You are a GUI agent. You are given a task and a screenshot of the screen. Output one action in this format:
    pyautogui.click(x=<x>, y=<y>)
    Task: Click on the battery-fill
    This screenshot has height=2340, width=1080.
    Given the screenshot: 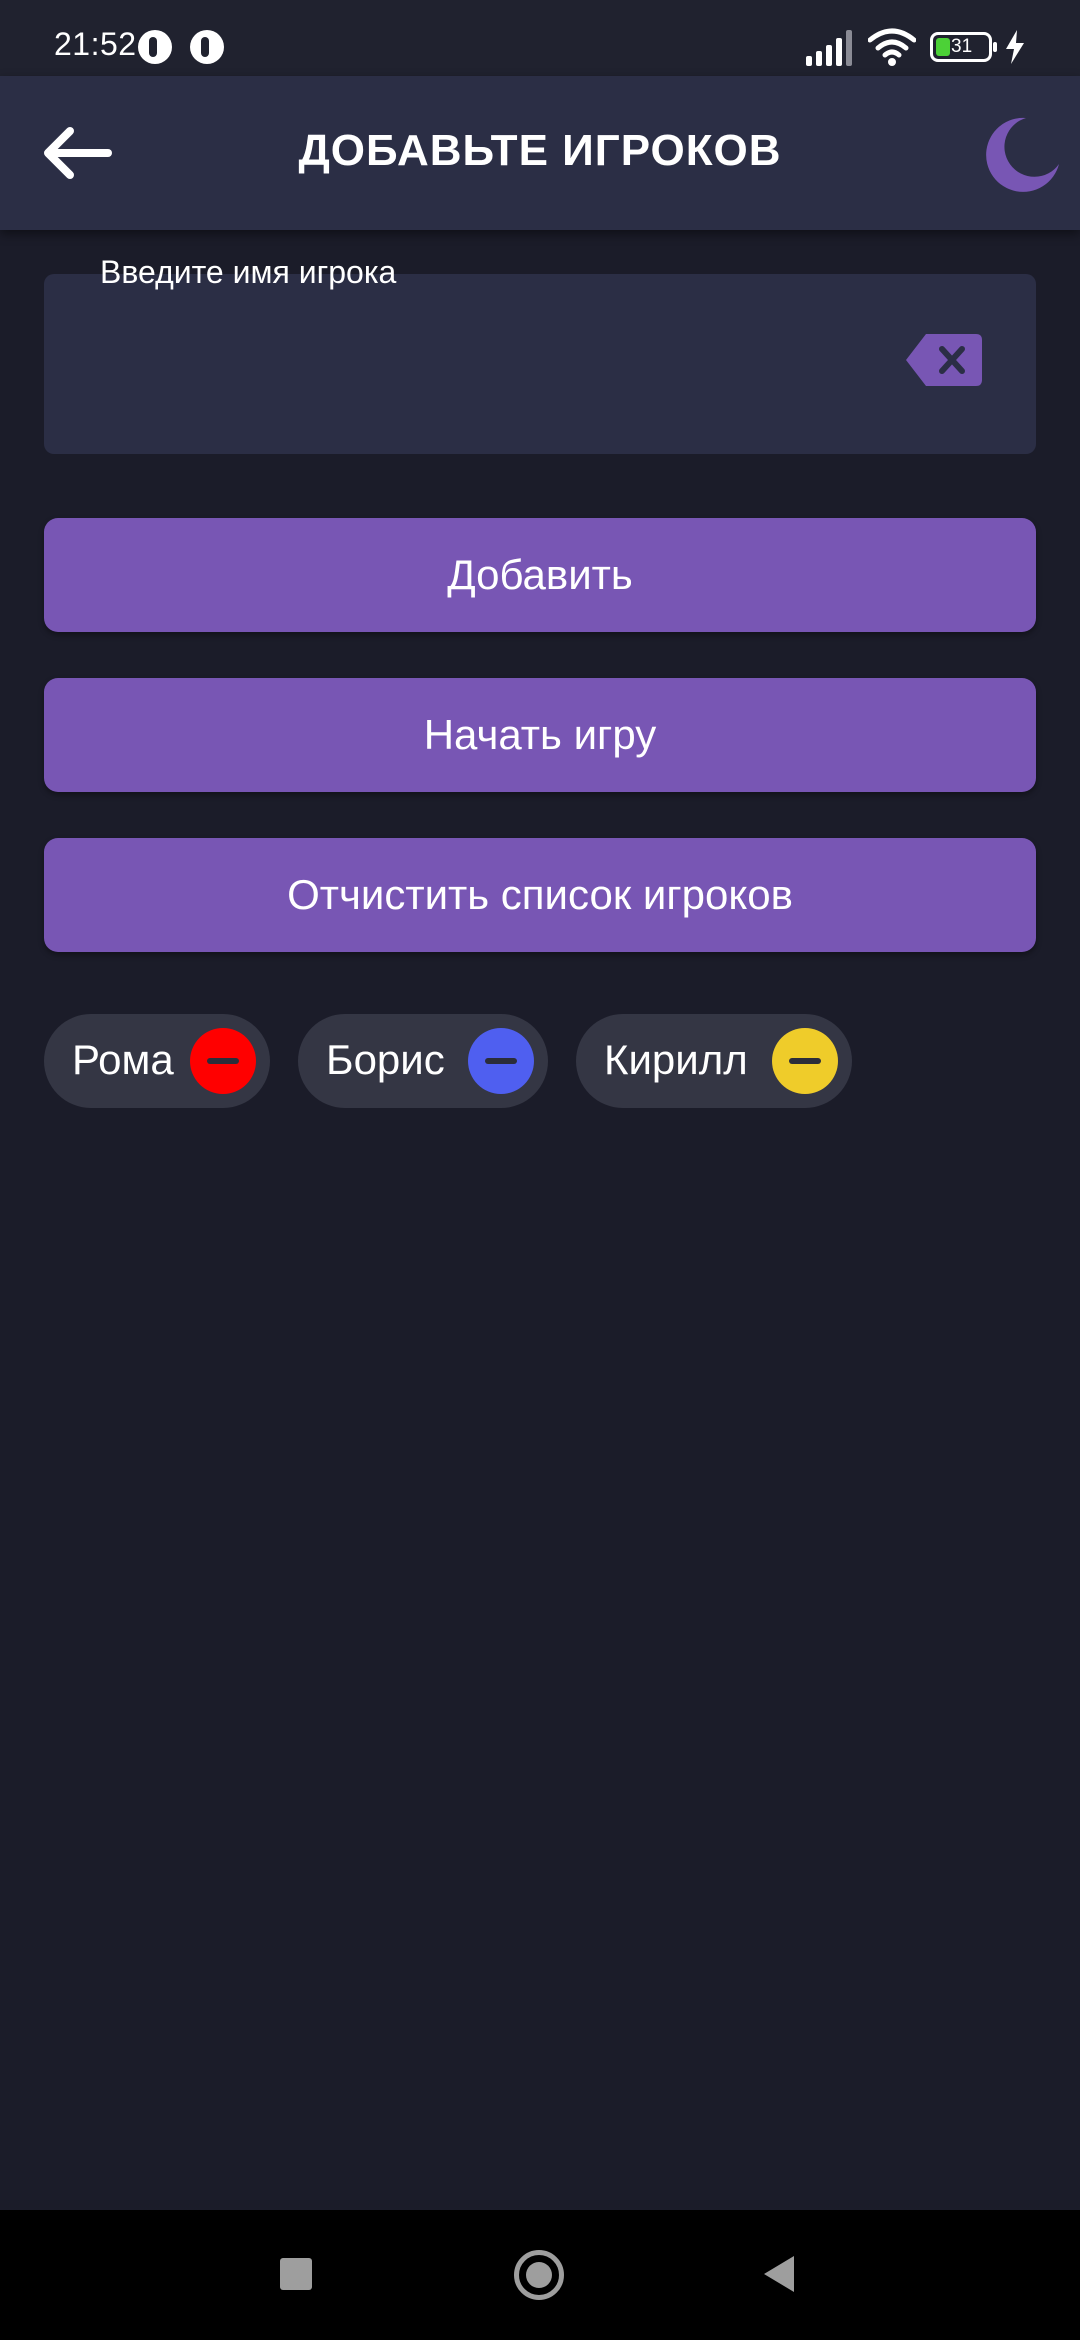 What is the action you would take?
    pyautogui.click(x=943, y=47)
    